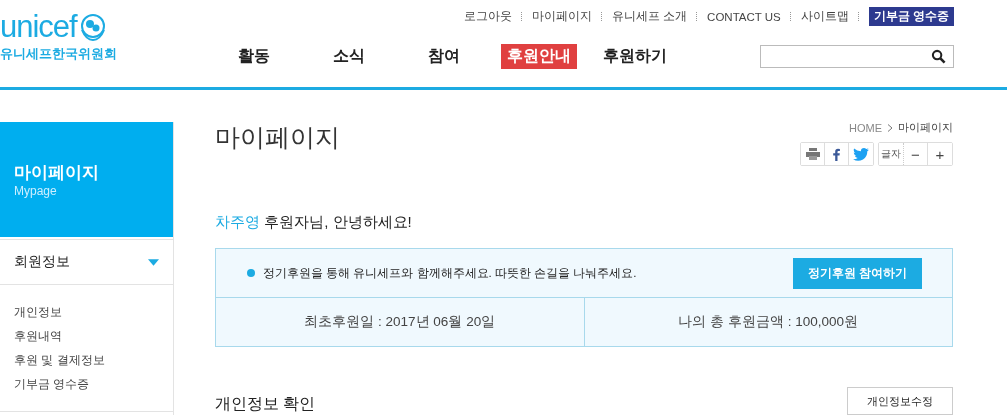 This screenshot has width=1007, height=416. Describe the element at coordinates (42, 262) in the screenshot. I see `section-label: 회원정보` at that location.